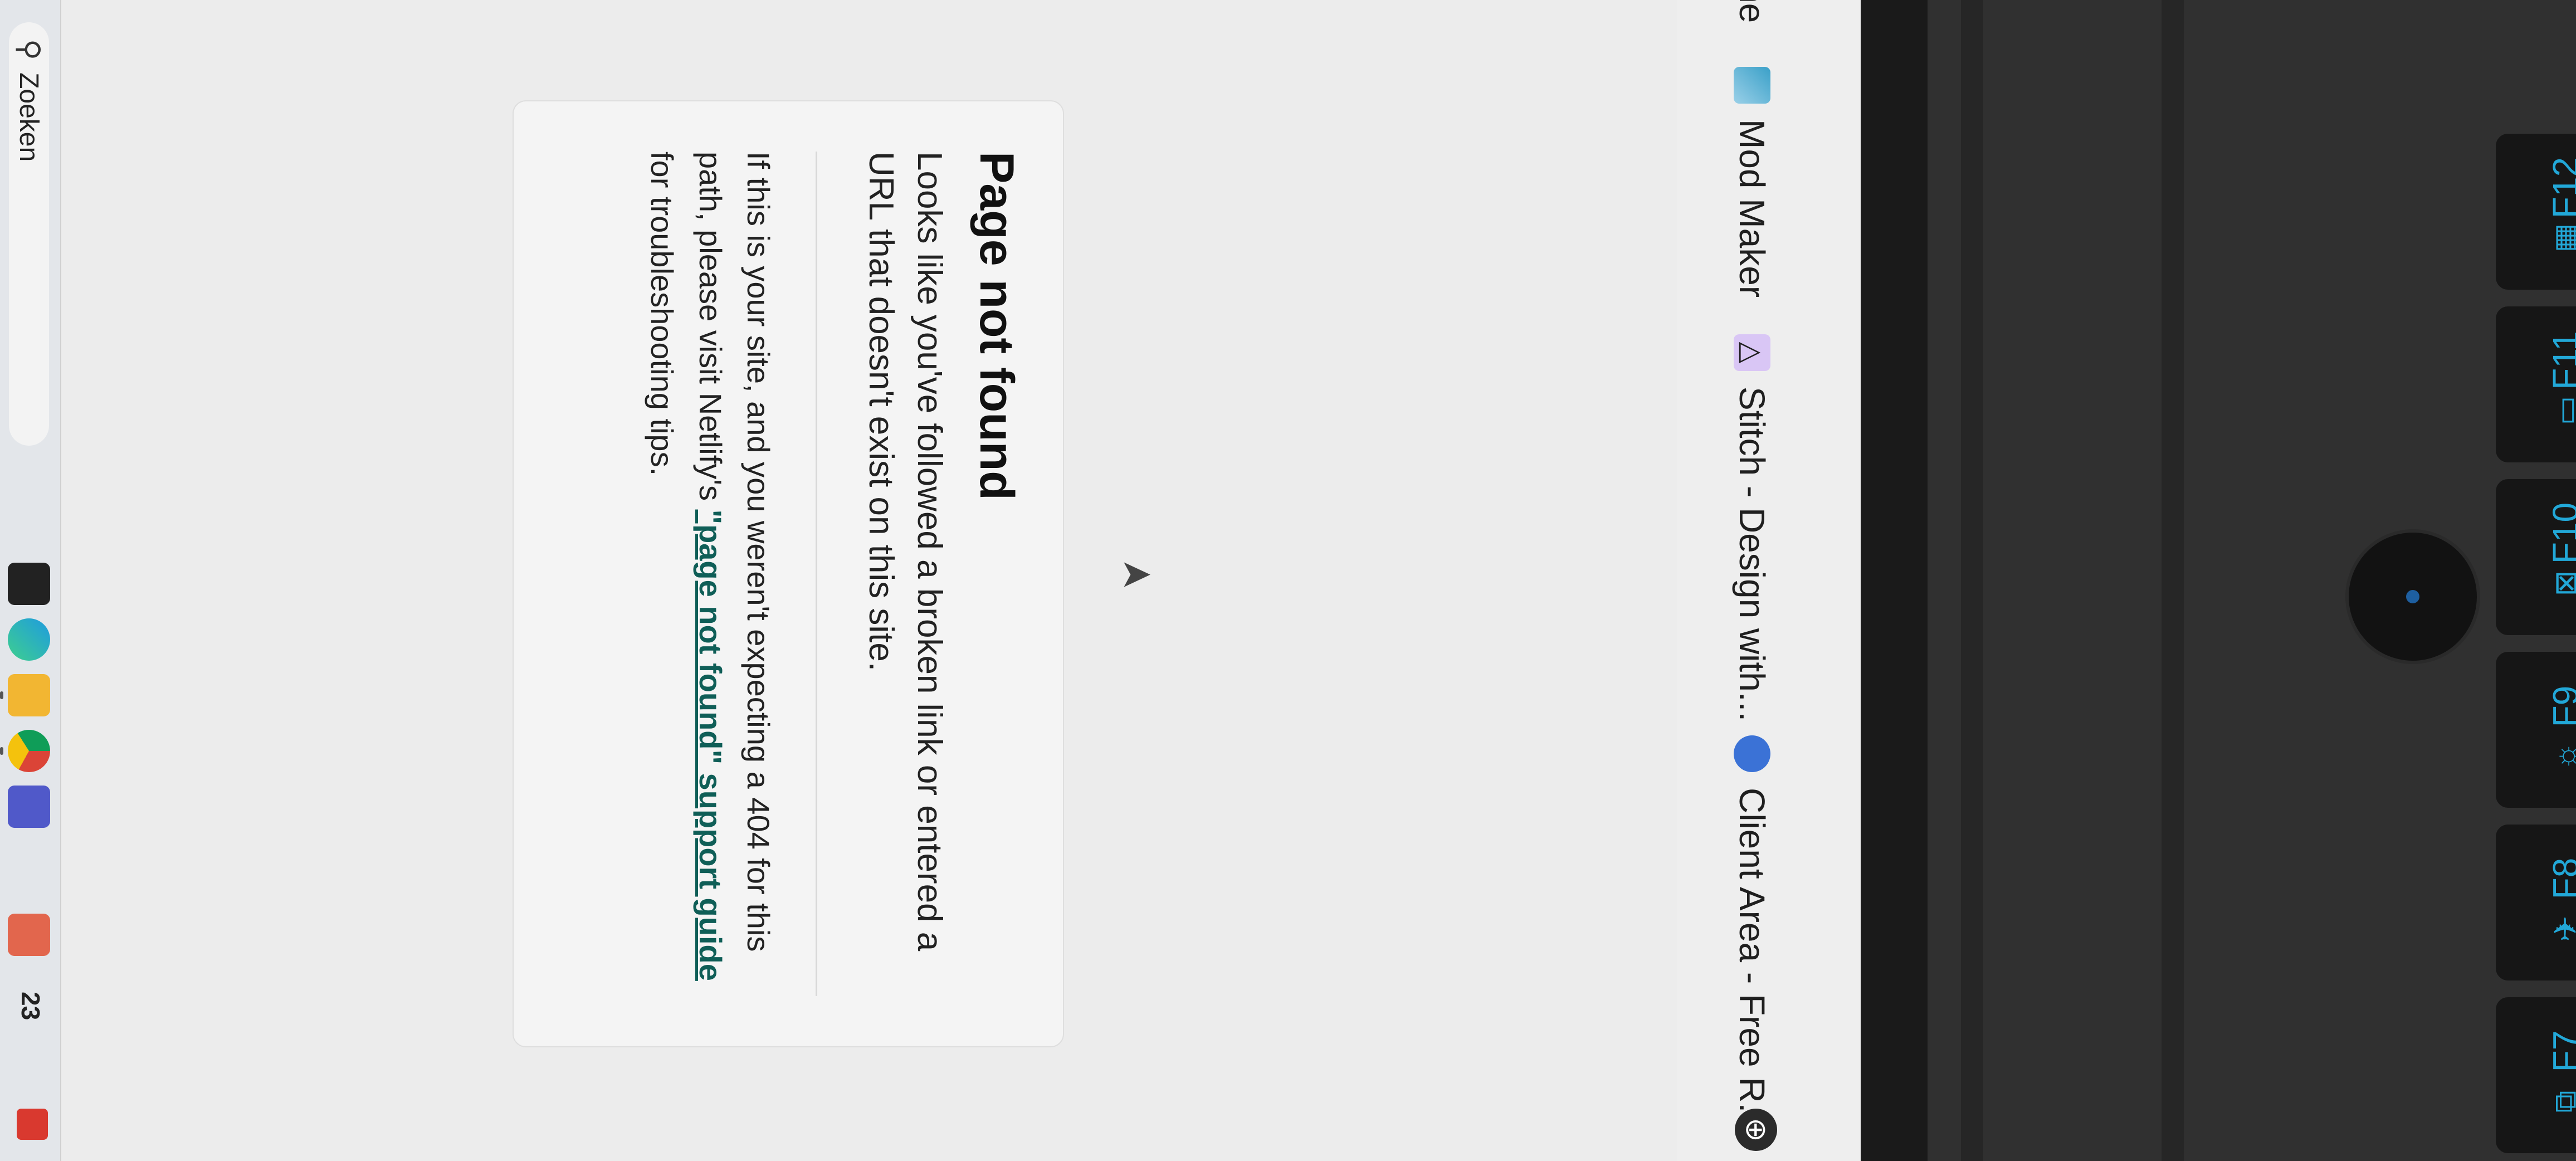 This screenshot has height=1161, width=2576. What do you see at coordinates (996, 326) in the screenshot?
I see `page-title: Page not found` at bounding box center [996, 326].